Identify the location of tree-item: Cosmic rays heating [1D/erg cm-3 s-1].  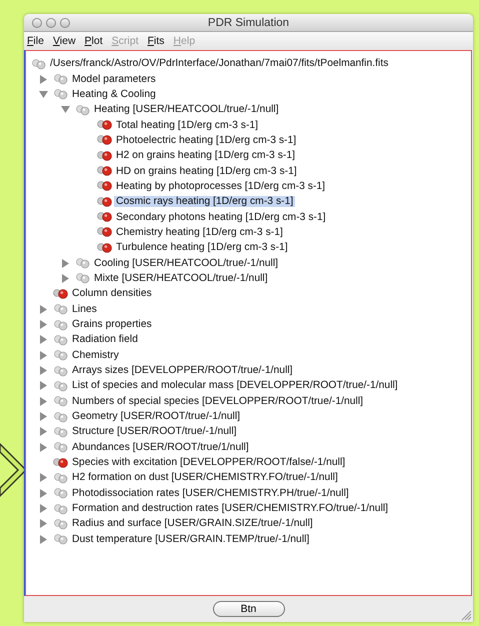
(205, 202).